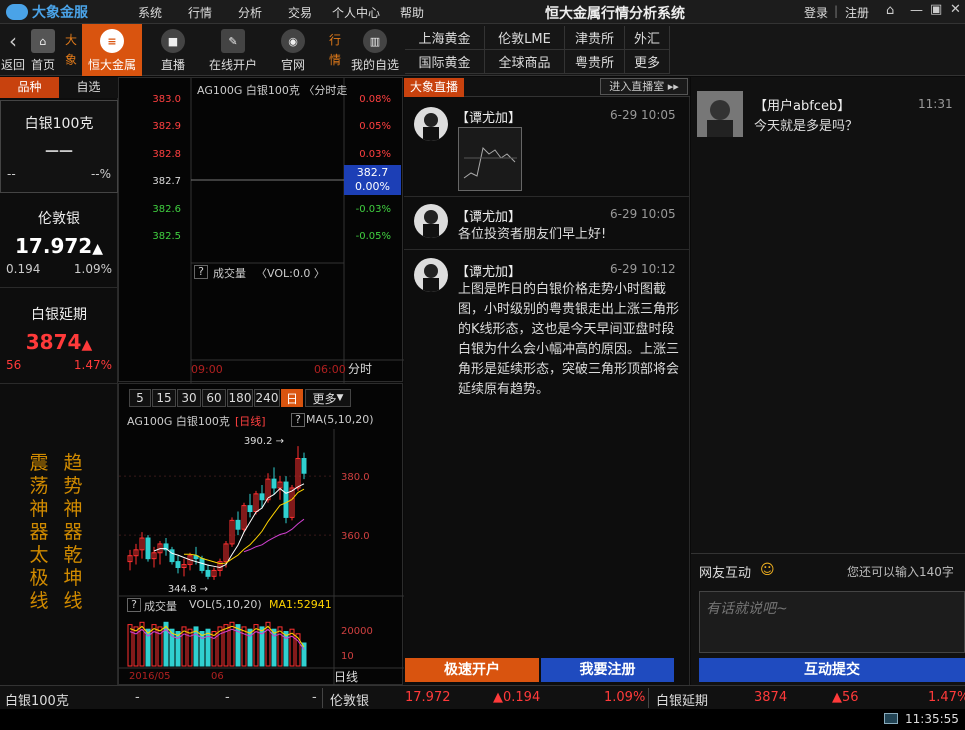  What do you see at coordinates (173, 50) in the screenshot?
I see `live-button: ■ 直播` at bounding box center [173, 50].